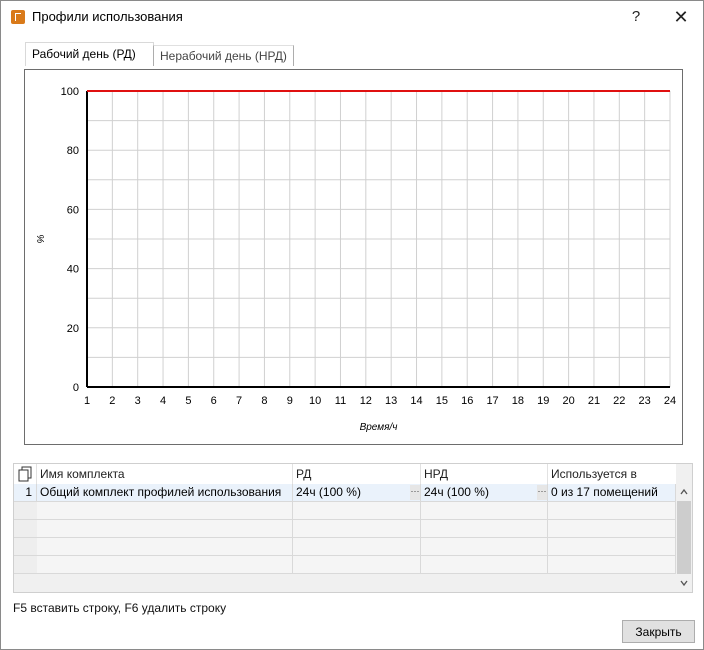  What do you see at coordinates (112, 401) in the screenshot?
I see `x-tick-label: 2` at bounding box center [112, 401].